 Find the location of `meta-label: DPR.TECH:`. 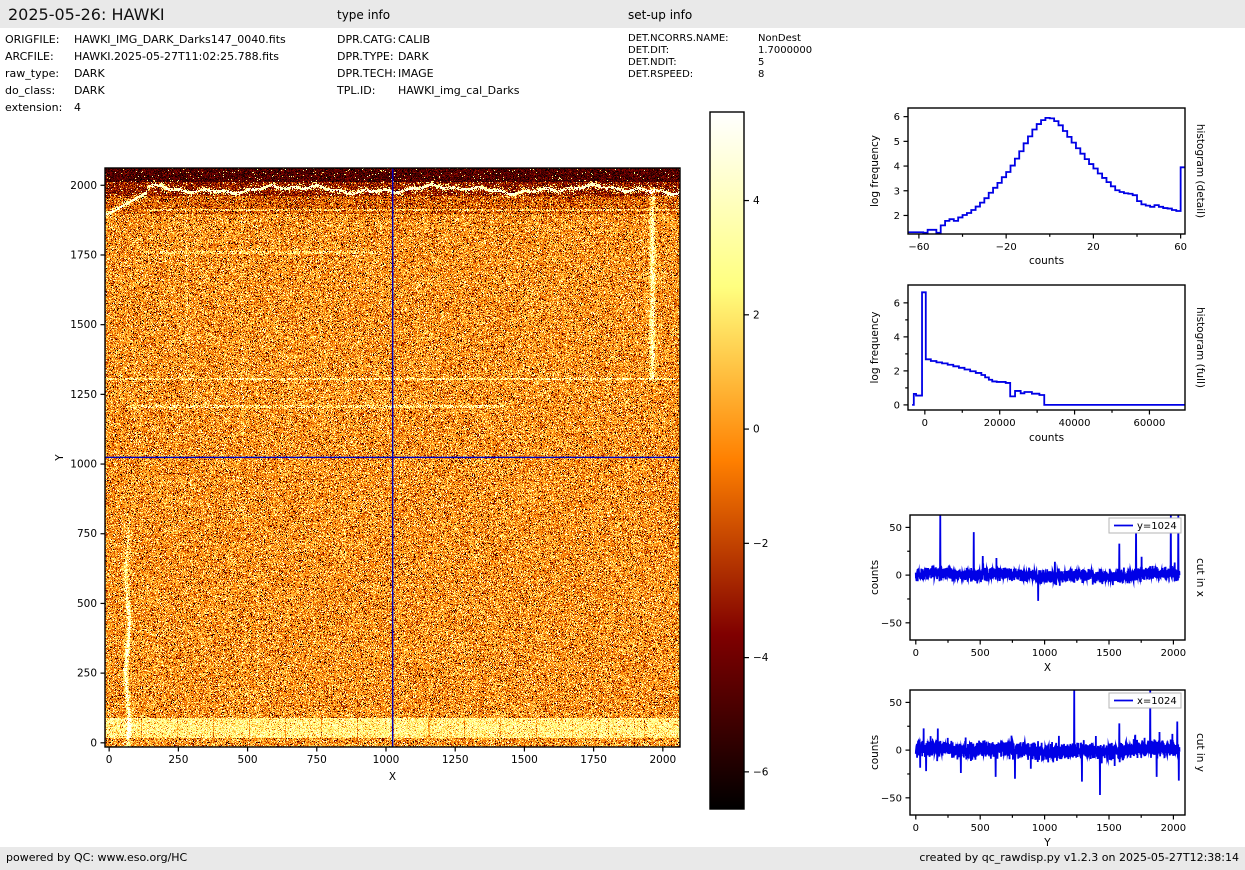

meta-label: DPR.TECH: is located at coordinates (367, 73).